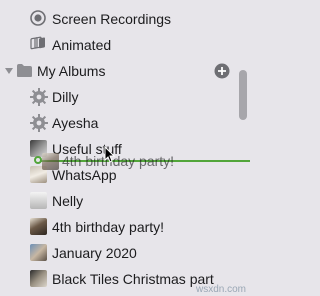 This screenshot has height=296, width=320. Describe the element at coordinates (38, 44) in the screenshot. I see `animated-icon` at that location.